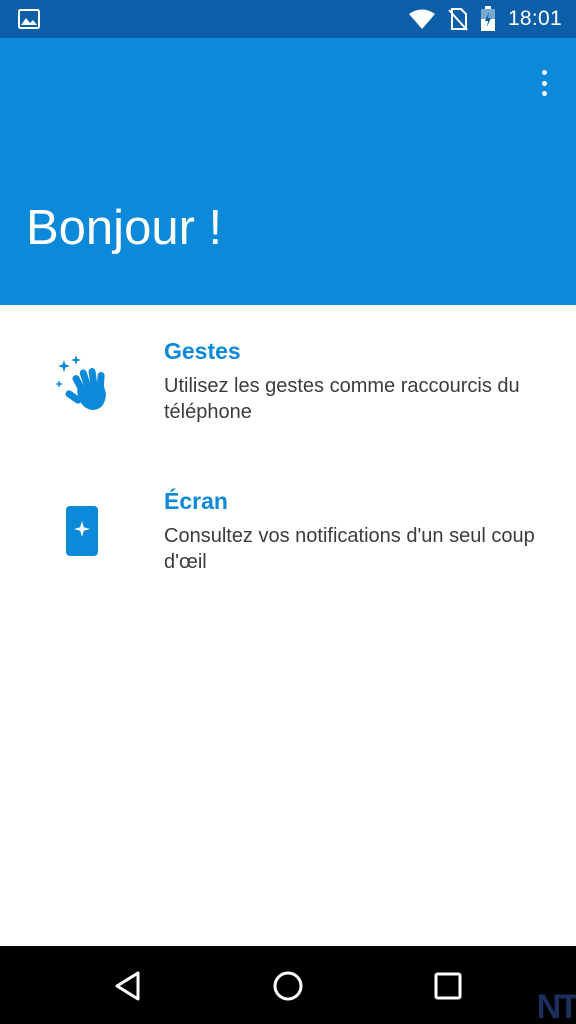 This screenshot has width=576, height=1024. Describe the element at coordinates (487, 18) in the screenshot. I see `battery-icon` at that location.